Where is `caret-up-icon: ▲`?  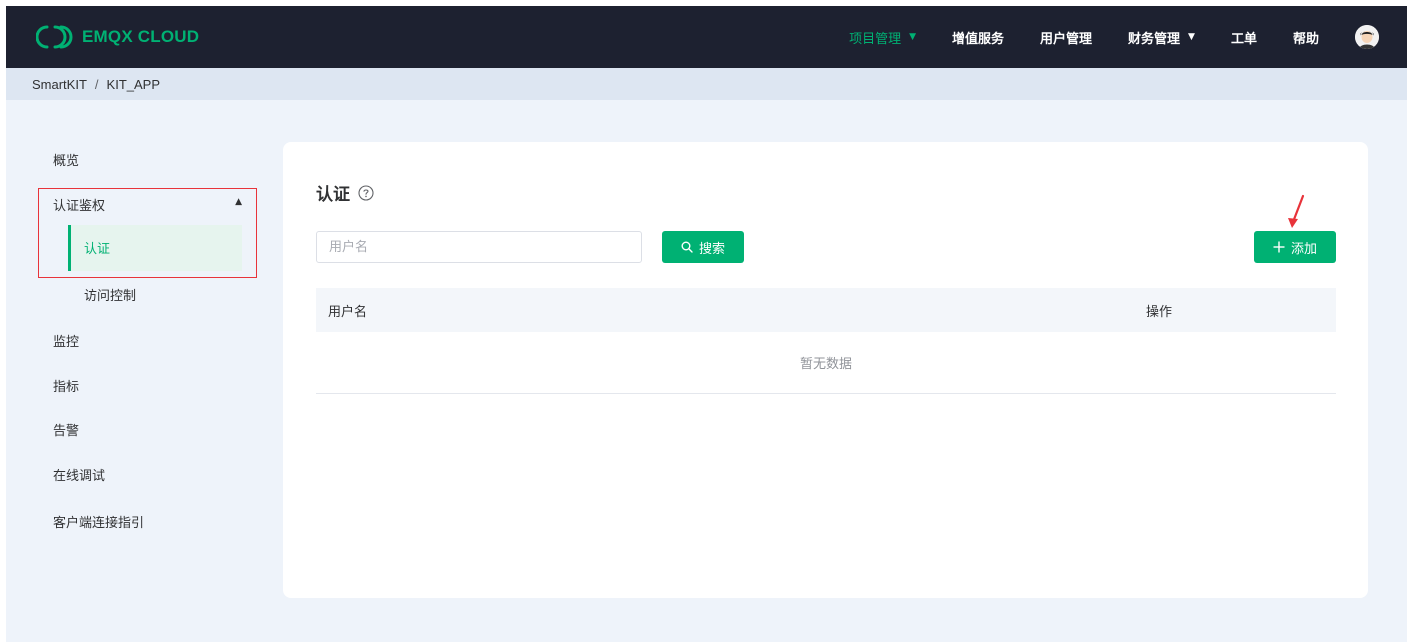 caret-up-icon: ▲ is located at coordinates (238, 202).